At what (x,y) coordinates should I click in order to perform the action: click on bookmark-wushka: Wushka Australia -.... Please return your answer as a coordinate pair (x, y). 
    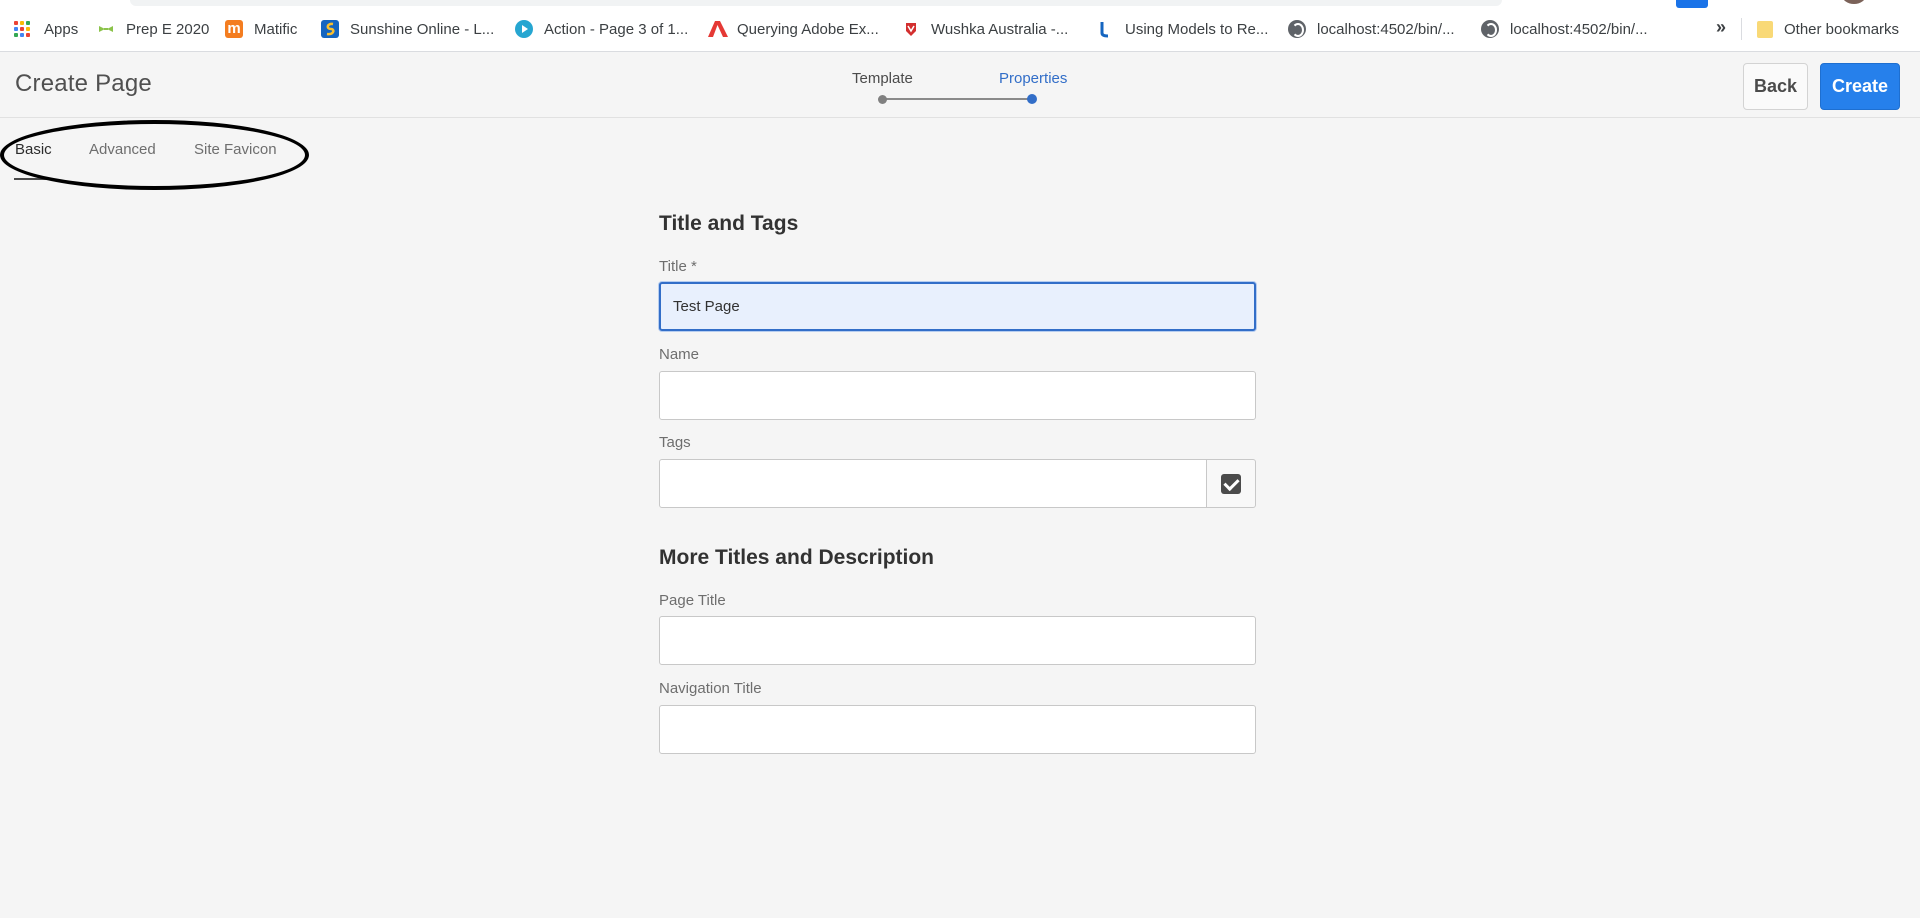
    Looking at the image, I should click on (985, 29).